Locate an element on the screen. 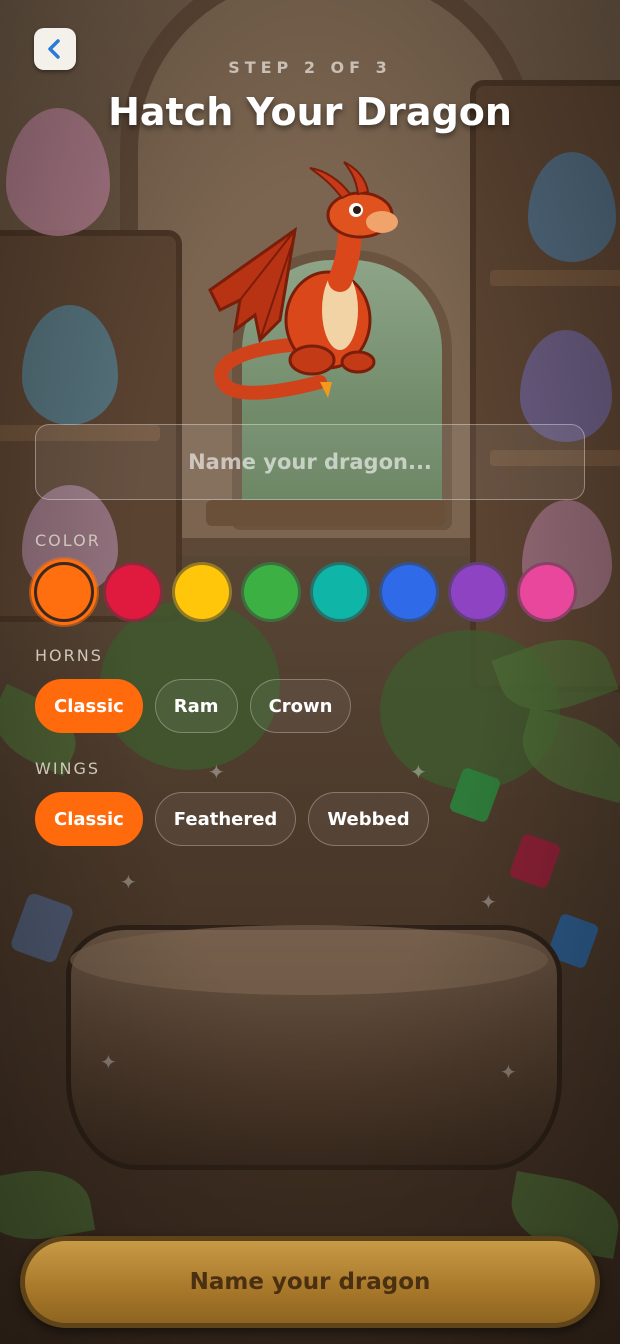  color-swatch-pink is located at coordinates (547, 592).